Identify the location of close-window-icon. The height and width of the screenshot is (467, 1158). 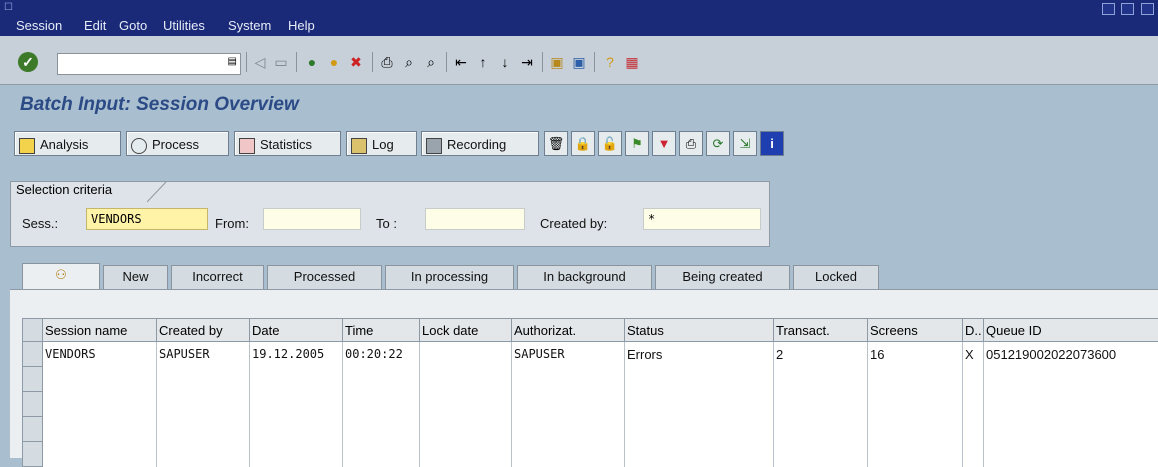
(1147, 9).